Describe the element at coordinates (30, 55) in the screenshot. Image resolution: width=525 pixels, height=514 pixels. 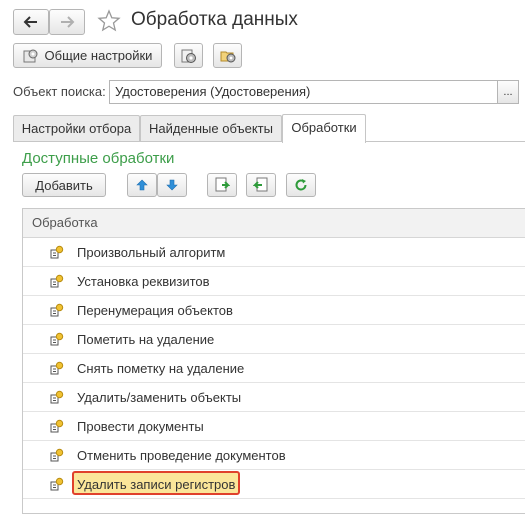
I see `settings-icon` at that location.